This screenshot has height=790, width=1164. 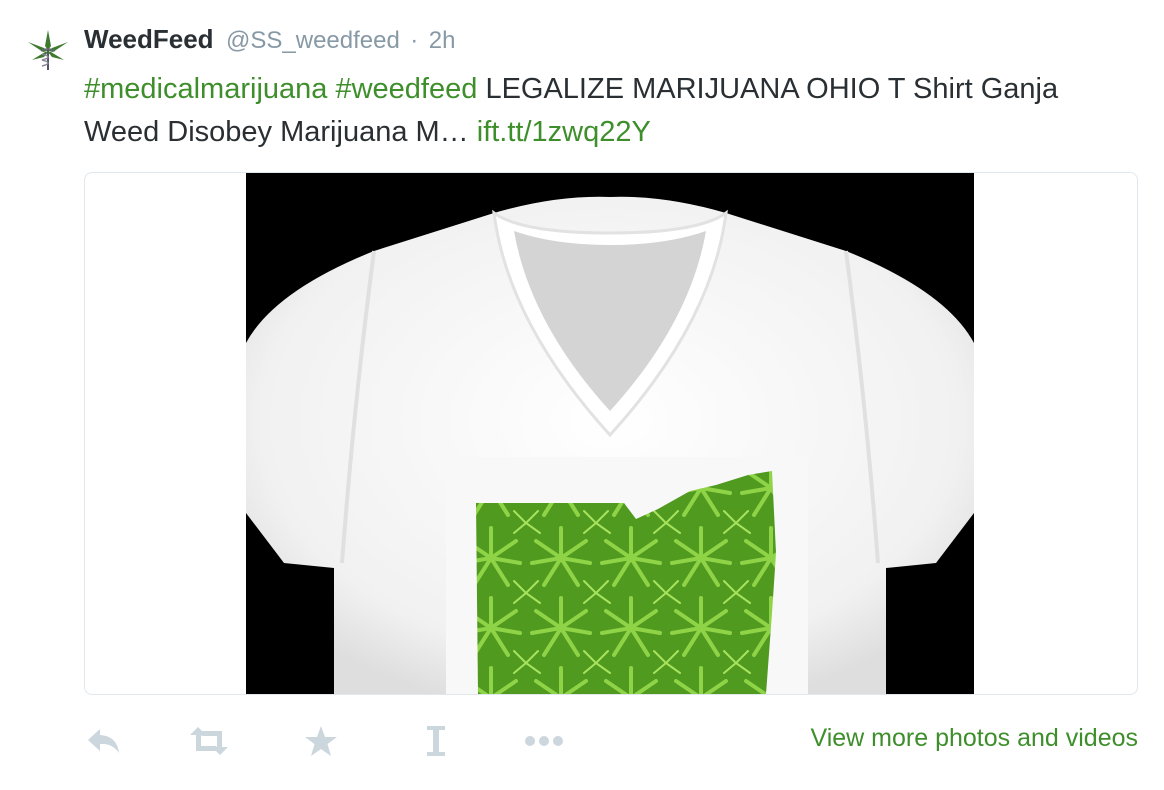 I want to click on cannabis-caduceus-icon, so click(x=48, y=50).